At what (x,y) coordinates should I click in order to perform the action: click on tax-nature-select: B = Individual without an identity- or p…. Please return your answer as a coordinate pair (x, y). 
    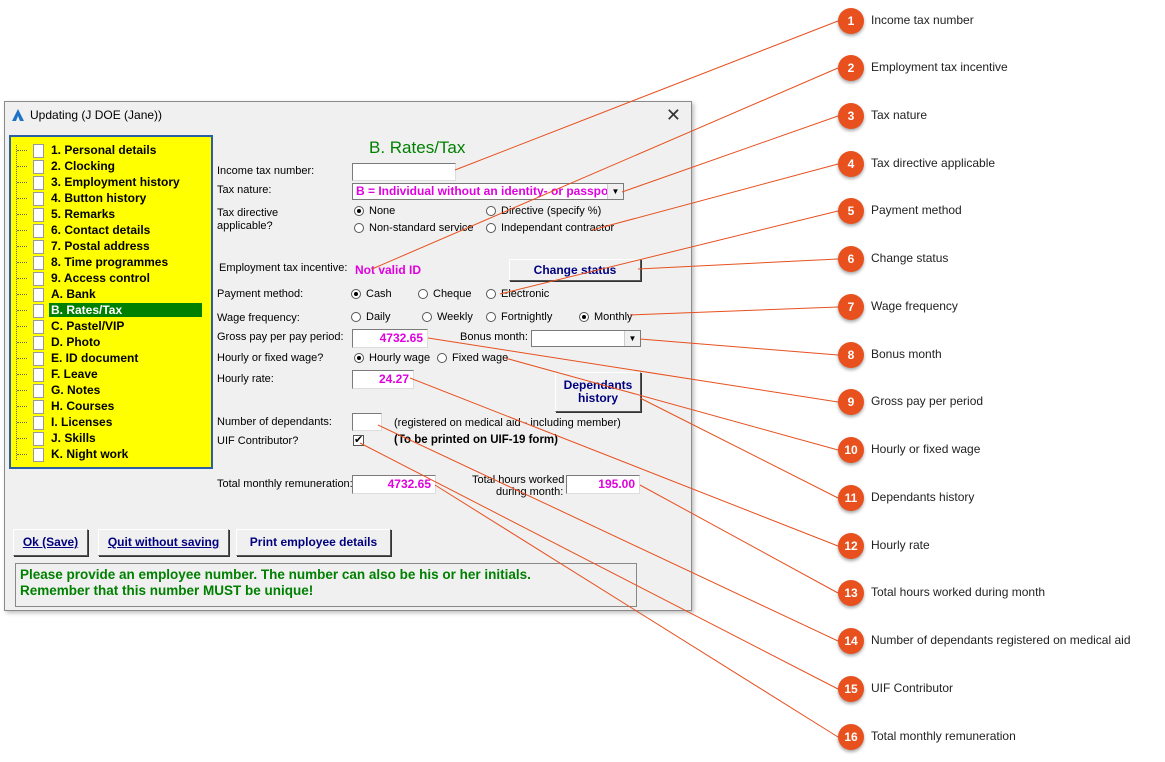
    Looking at the image, I should click on (488, 191).